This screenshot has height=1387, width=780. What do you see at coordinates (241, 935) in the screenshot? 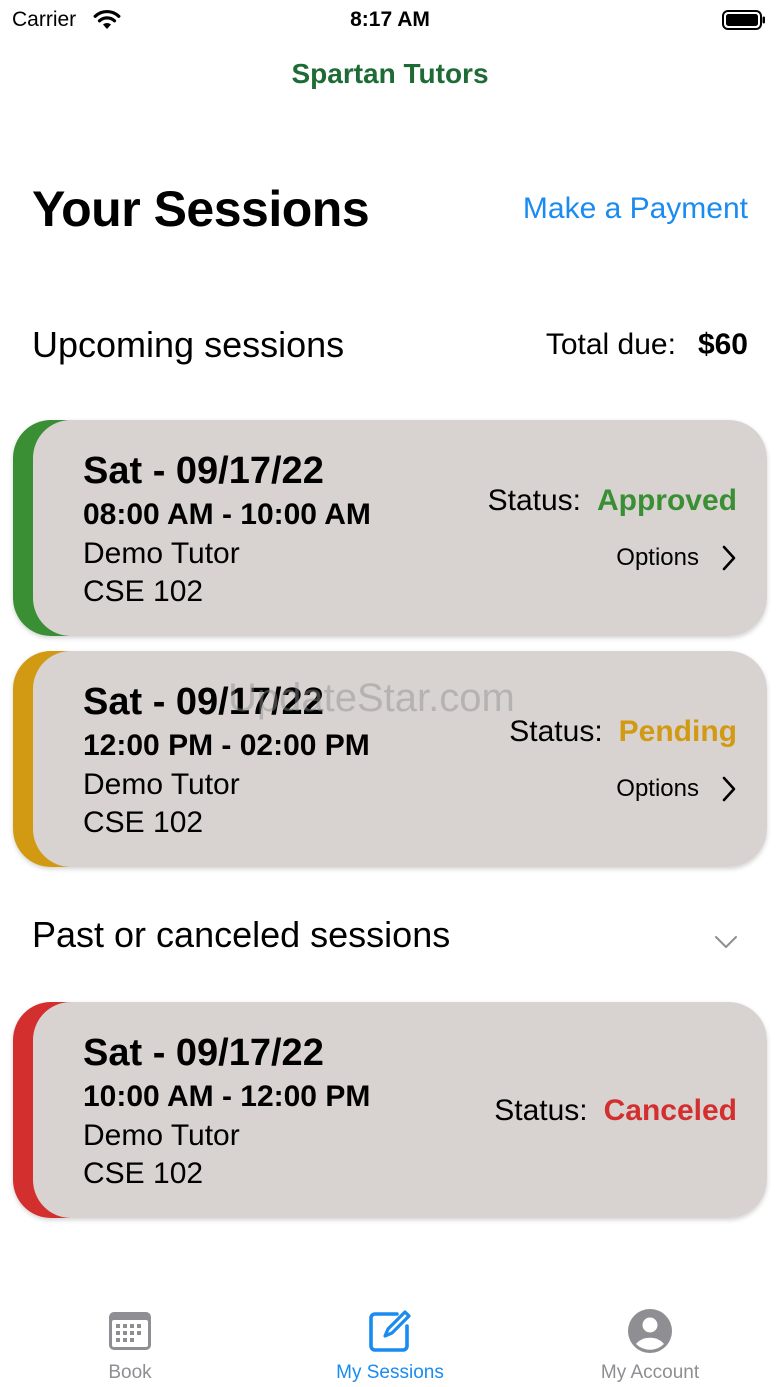
I see `past-sessions-heading: Past or canceled sessions` at bounding box center [241, 935].